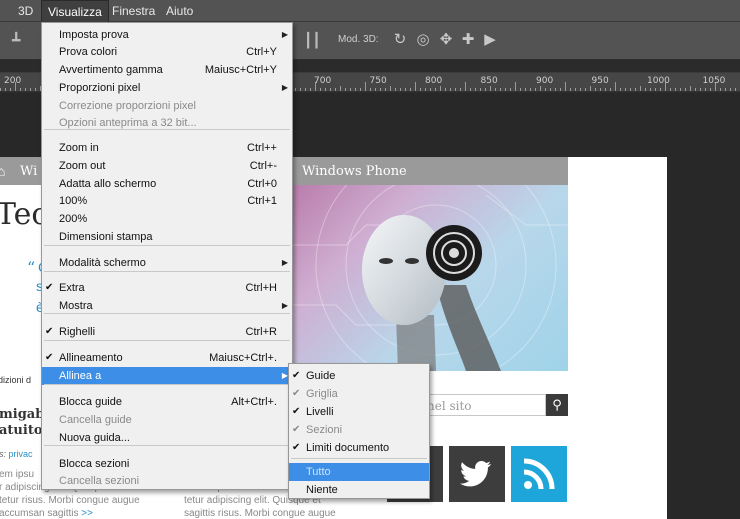 This screenshot has height=519, width=740. Describe the element at coordinates (16, 380) in the screenshot. I see `section-label: dizioni d` at that location.